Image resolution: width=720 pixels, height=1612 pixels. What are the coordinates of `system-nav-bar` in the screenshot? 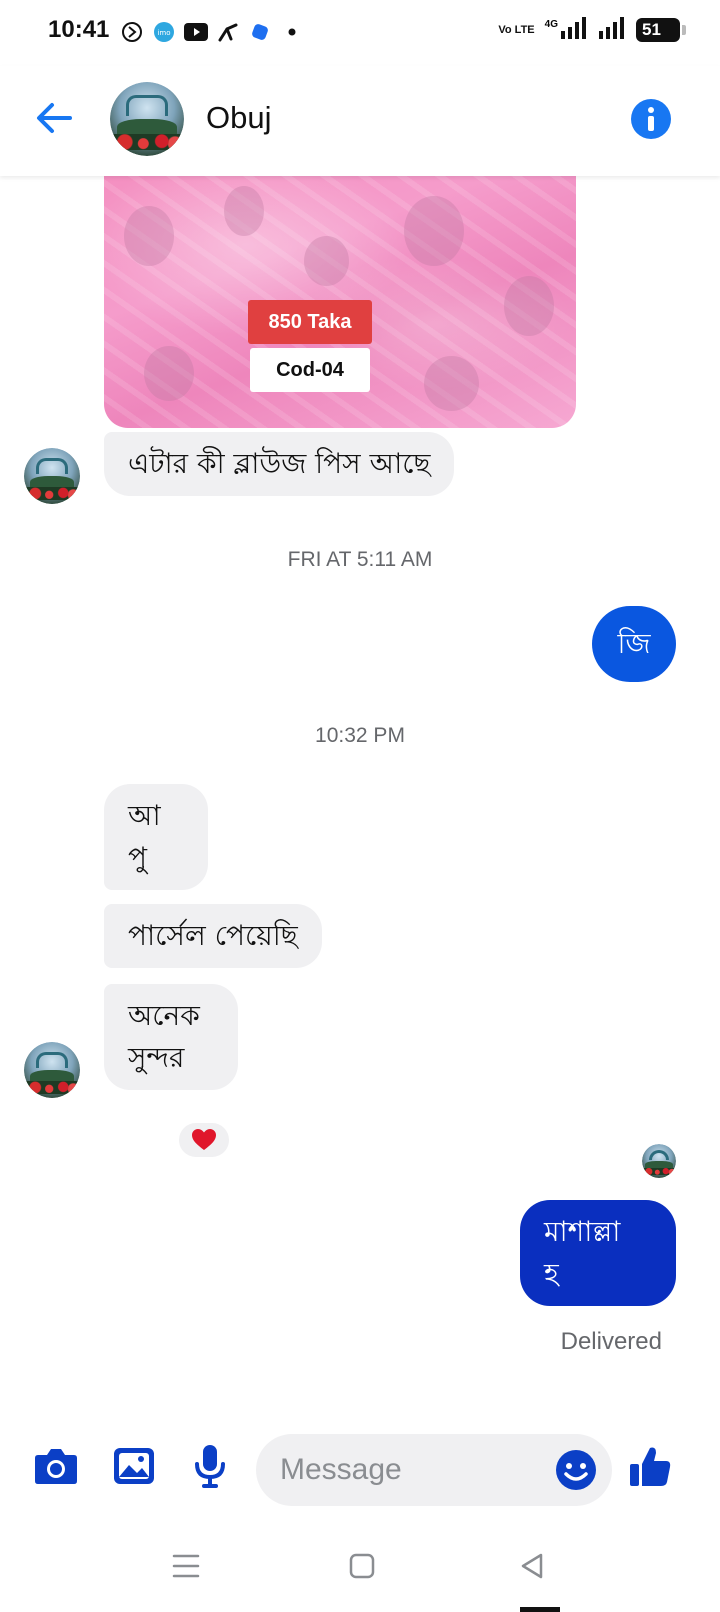 It's located at (360, 1564).